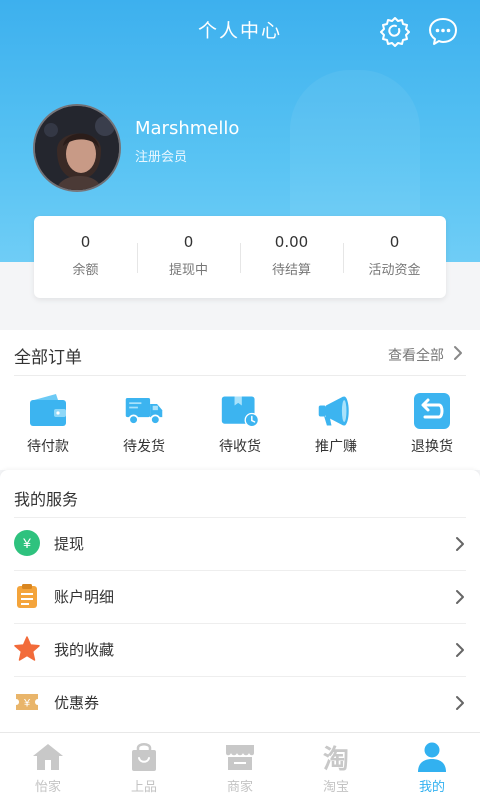 The width and height of the screenshot is (480, 800). Describe the element at coordinates (431, 787) in the screenshot. I see `tab-label: 我的` at that location.